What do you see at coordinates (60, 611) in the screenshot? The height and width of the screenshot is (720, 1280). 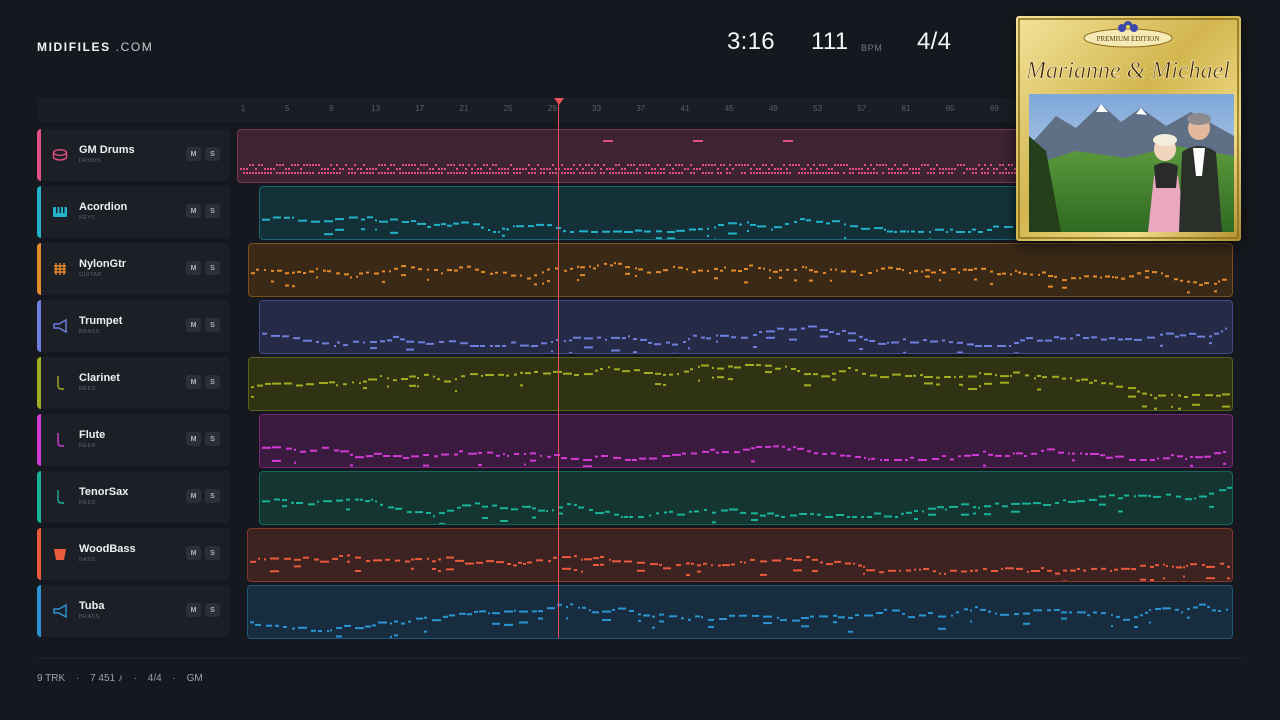 I see `tuba-icon` at bounding box center [60, 611].